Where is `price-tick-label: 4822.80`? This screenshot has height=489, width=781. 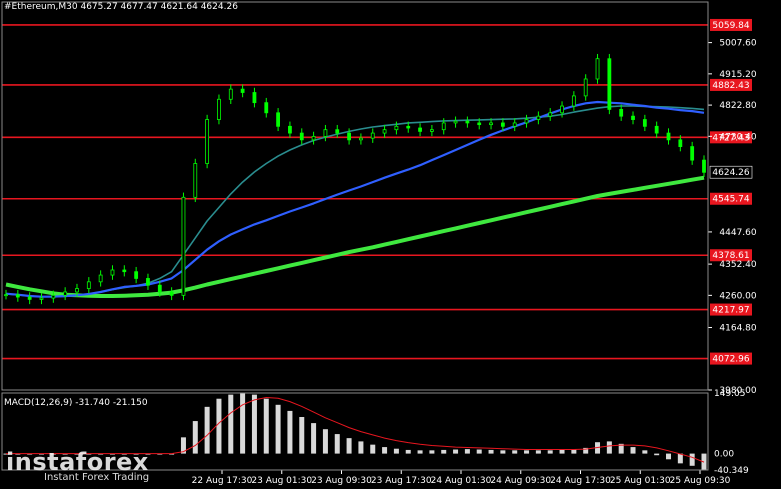 price-tick-label: 4822.80 is located at coordinates (737, 106).